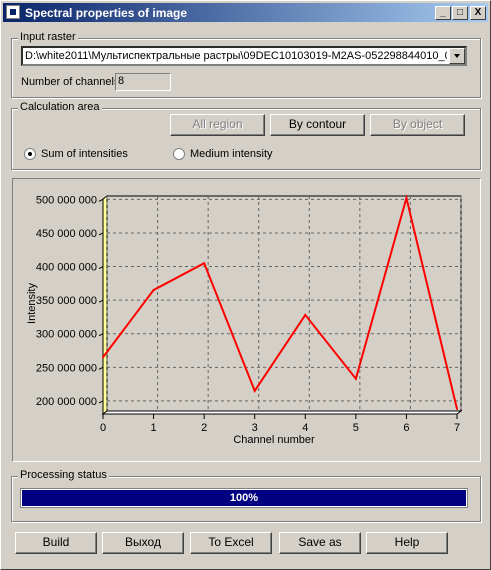 This screenshot has width=491, height=570. What do you see at coordinates (143, 82) in the screenshot?
I see `channels-field: 8` at bounding box center [143, 82].